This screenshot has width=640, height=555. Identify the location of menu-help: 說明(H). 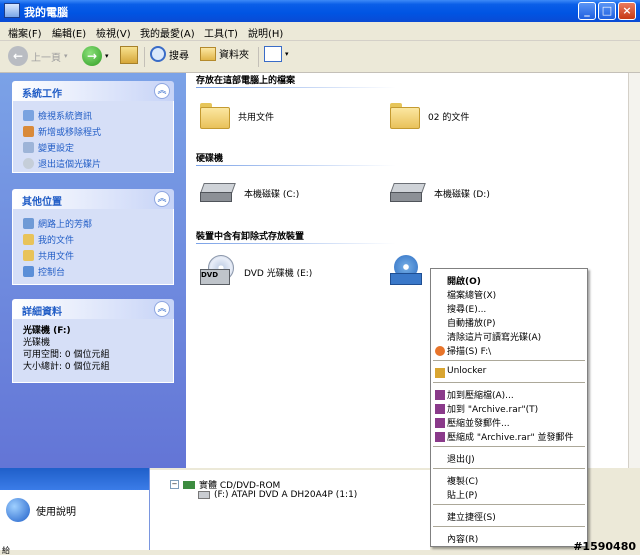
(265, 32).